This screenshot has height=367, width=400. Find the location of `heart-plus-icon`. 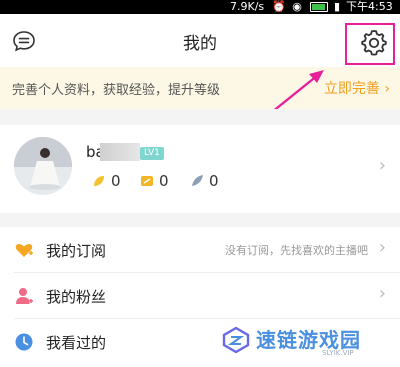

heart-plus-icon is located at coordinates (24, 250).